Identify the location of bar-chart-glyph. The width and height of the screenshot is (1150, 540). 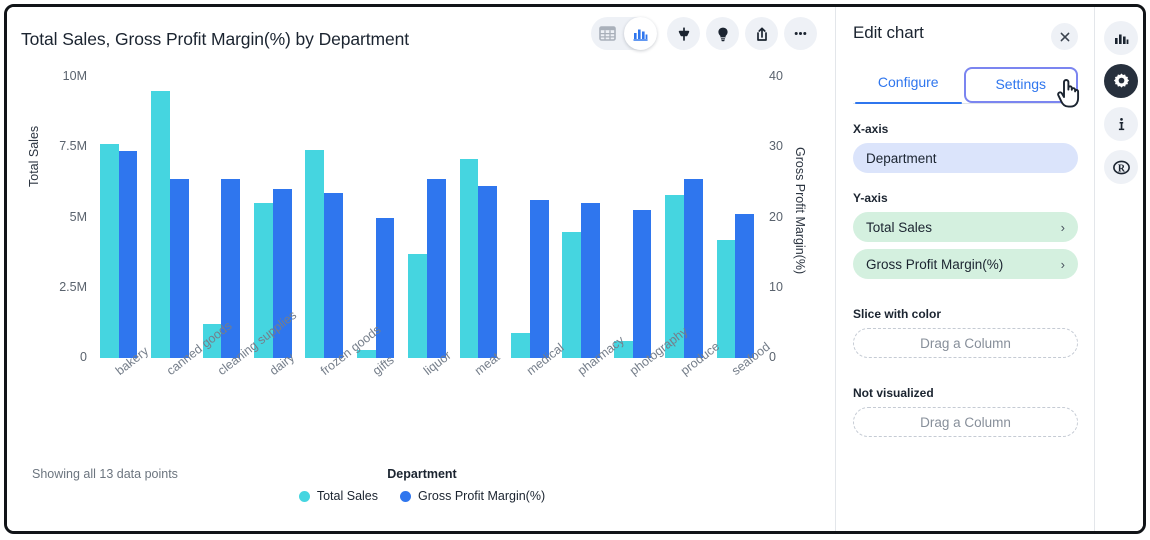
(640, 35).